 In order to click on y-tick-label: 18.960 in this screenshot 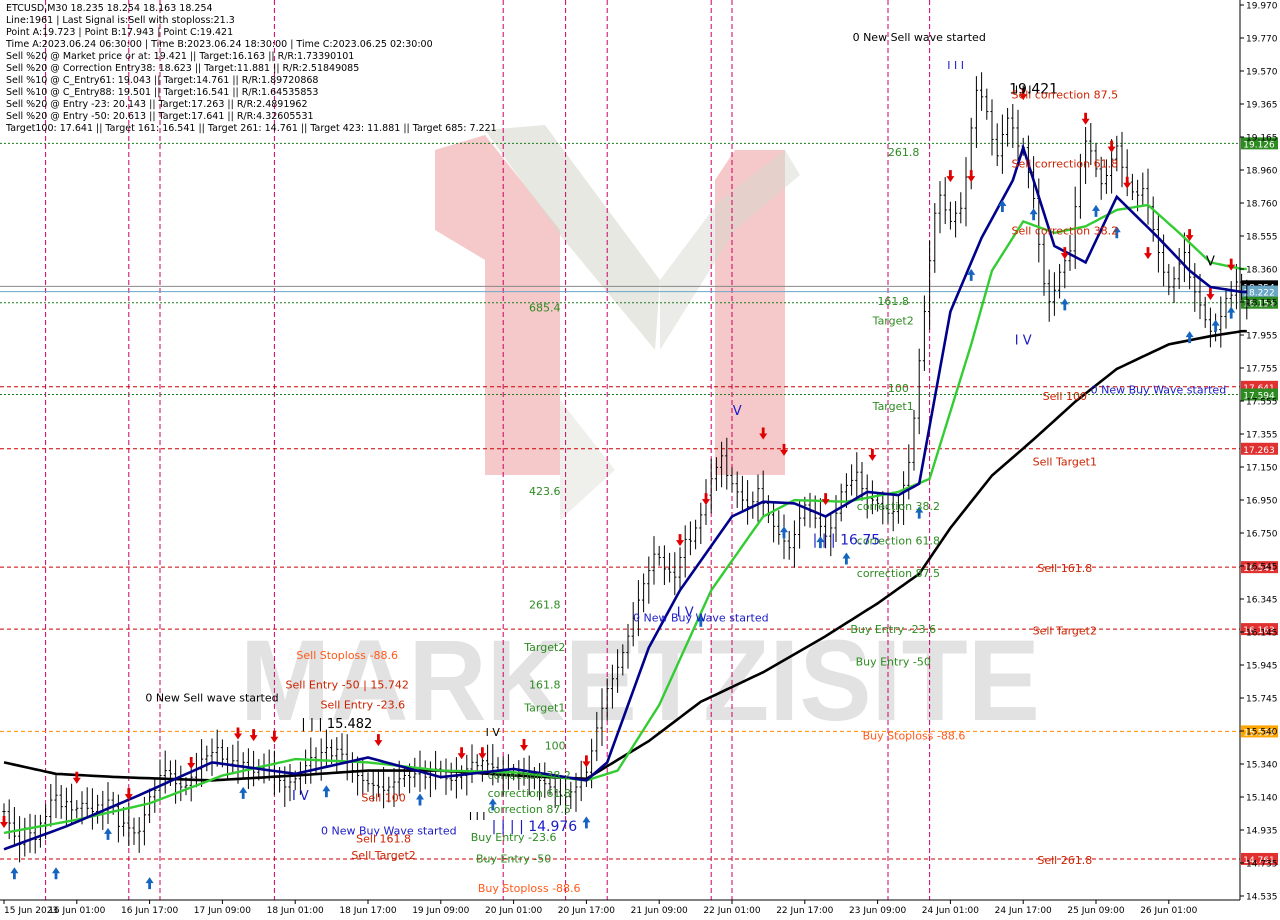, I will do `click(1262, 172)`.